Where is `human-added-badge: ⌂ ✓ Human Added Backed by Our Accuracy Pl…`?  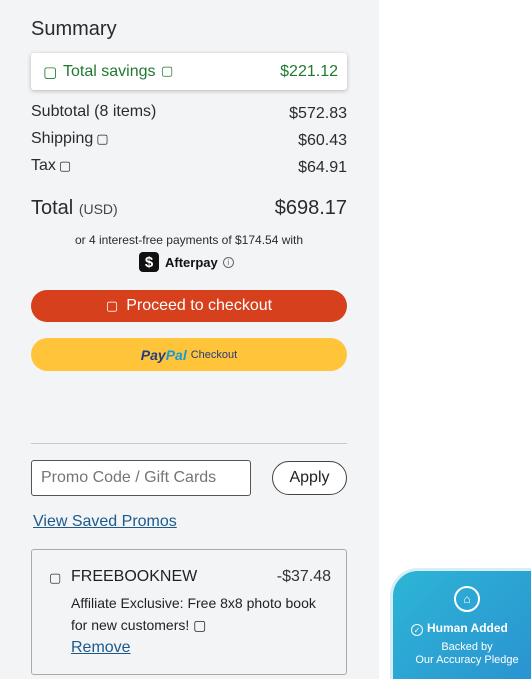 human-added-badge: ⌂ ✓ Human Added Backed by Our Accuracy Pl… is located at coordinates (460, 623).